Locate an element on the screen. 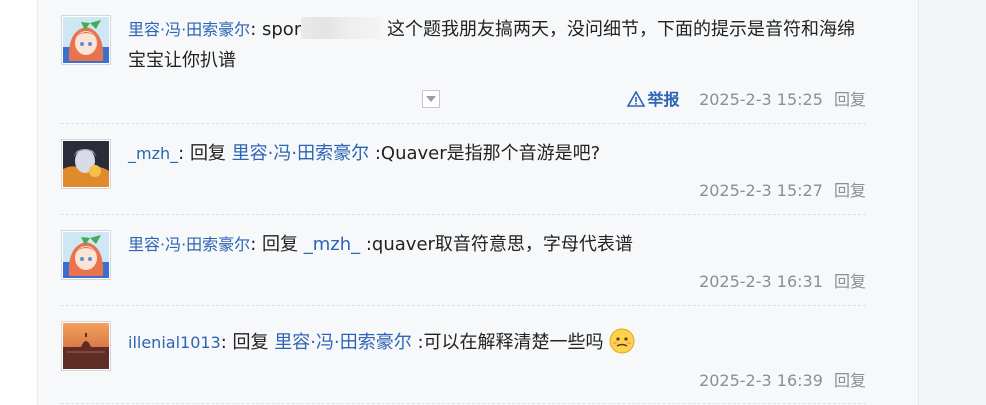 This screenshot has height=405, width=986. comment-text: :可以在解释清楚一些吗 is located at coordinates (510, 342).